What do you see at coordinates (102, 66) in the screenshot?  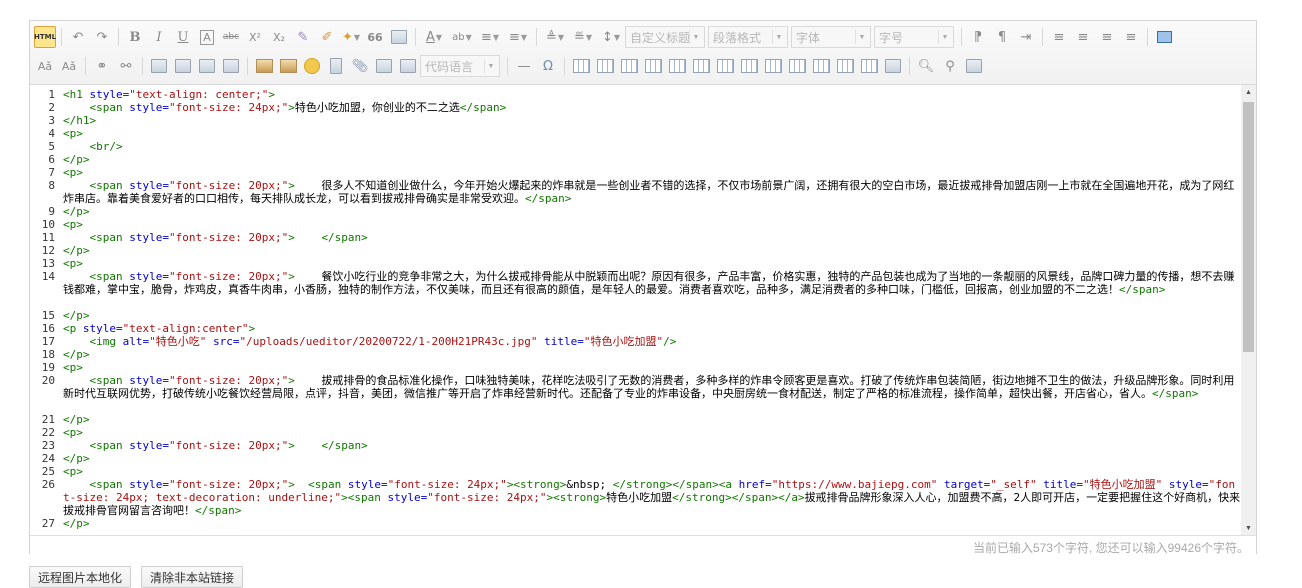 I see `link-icon: ⚭` at bounding box center [102, 66].